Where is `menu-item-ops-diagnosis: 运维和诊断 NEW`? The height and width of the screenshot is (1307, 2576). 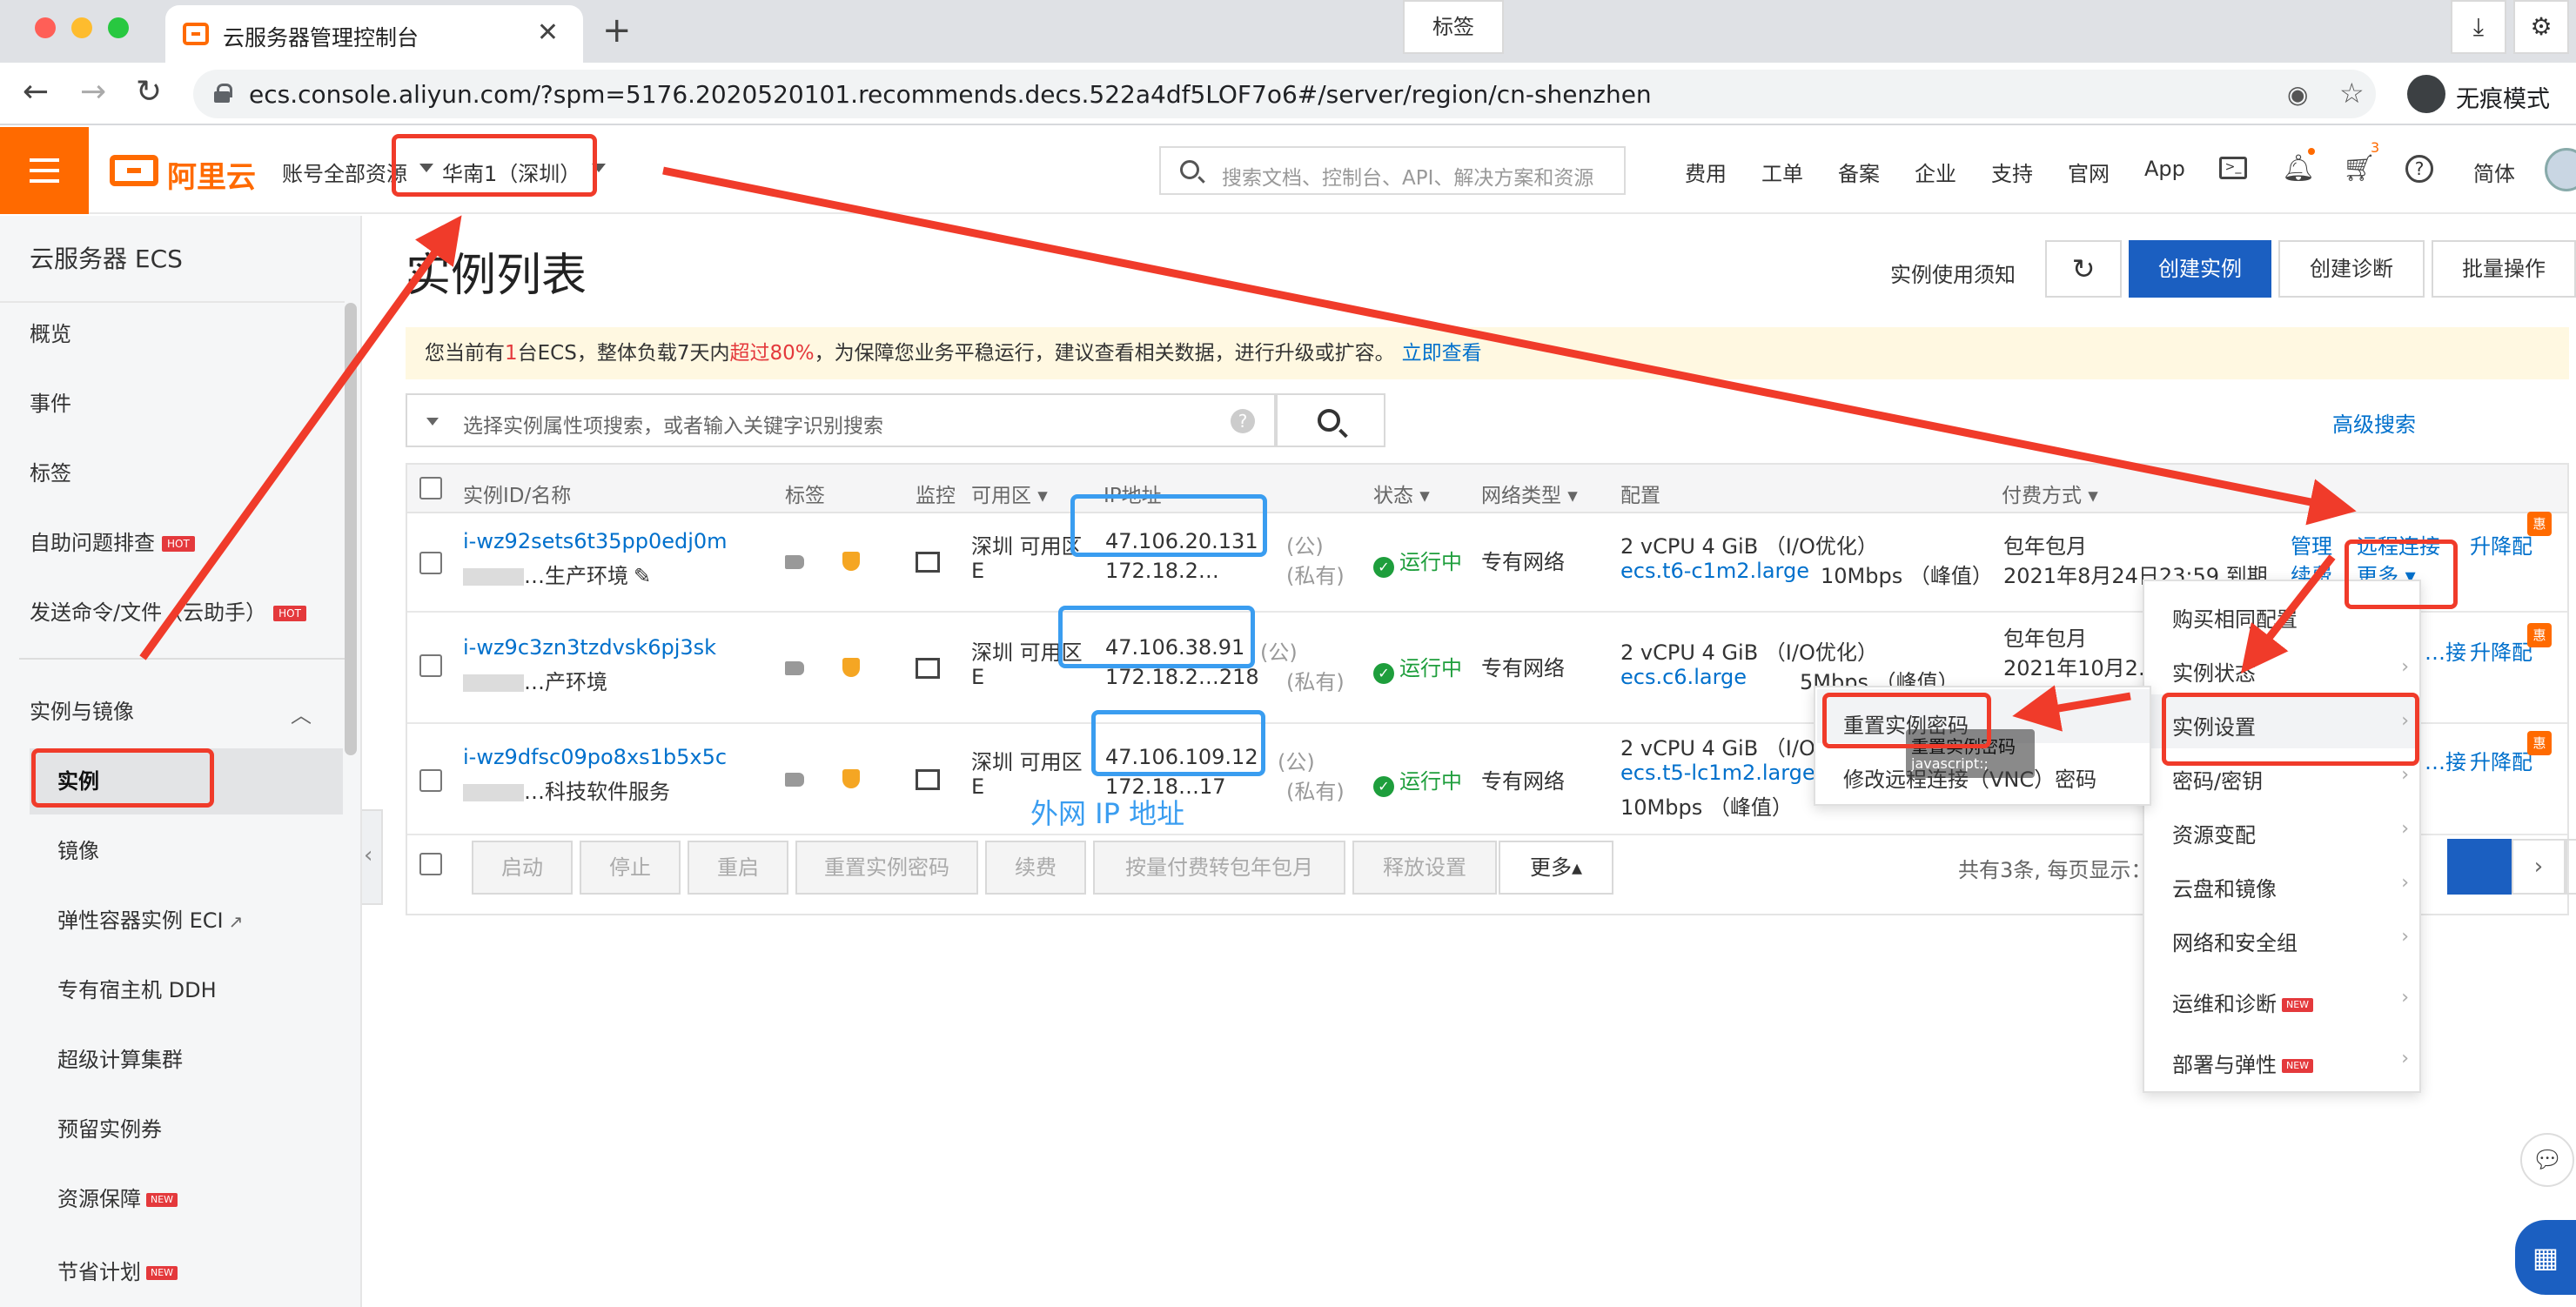
menu-item-ops-diagnosis: 运维和诊断 NEW is located at coordinates (2243, 1002).